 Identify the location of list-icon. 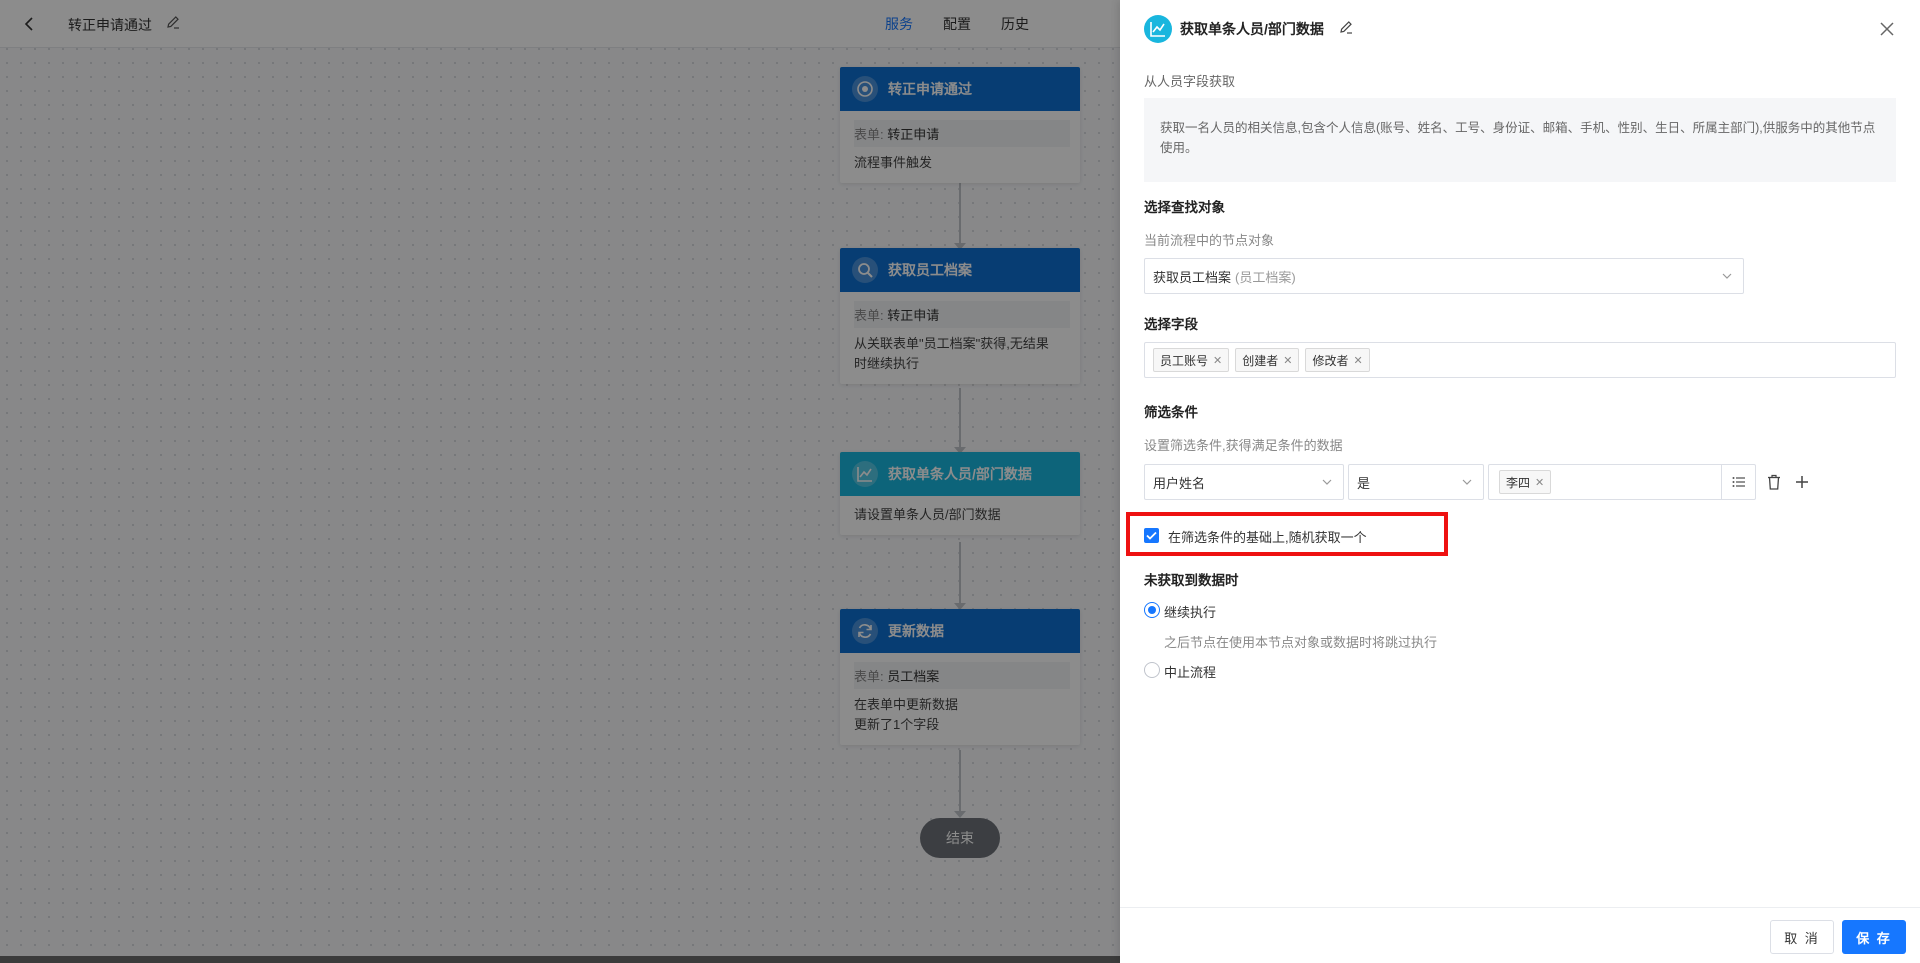
(1738, 482).